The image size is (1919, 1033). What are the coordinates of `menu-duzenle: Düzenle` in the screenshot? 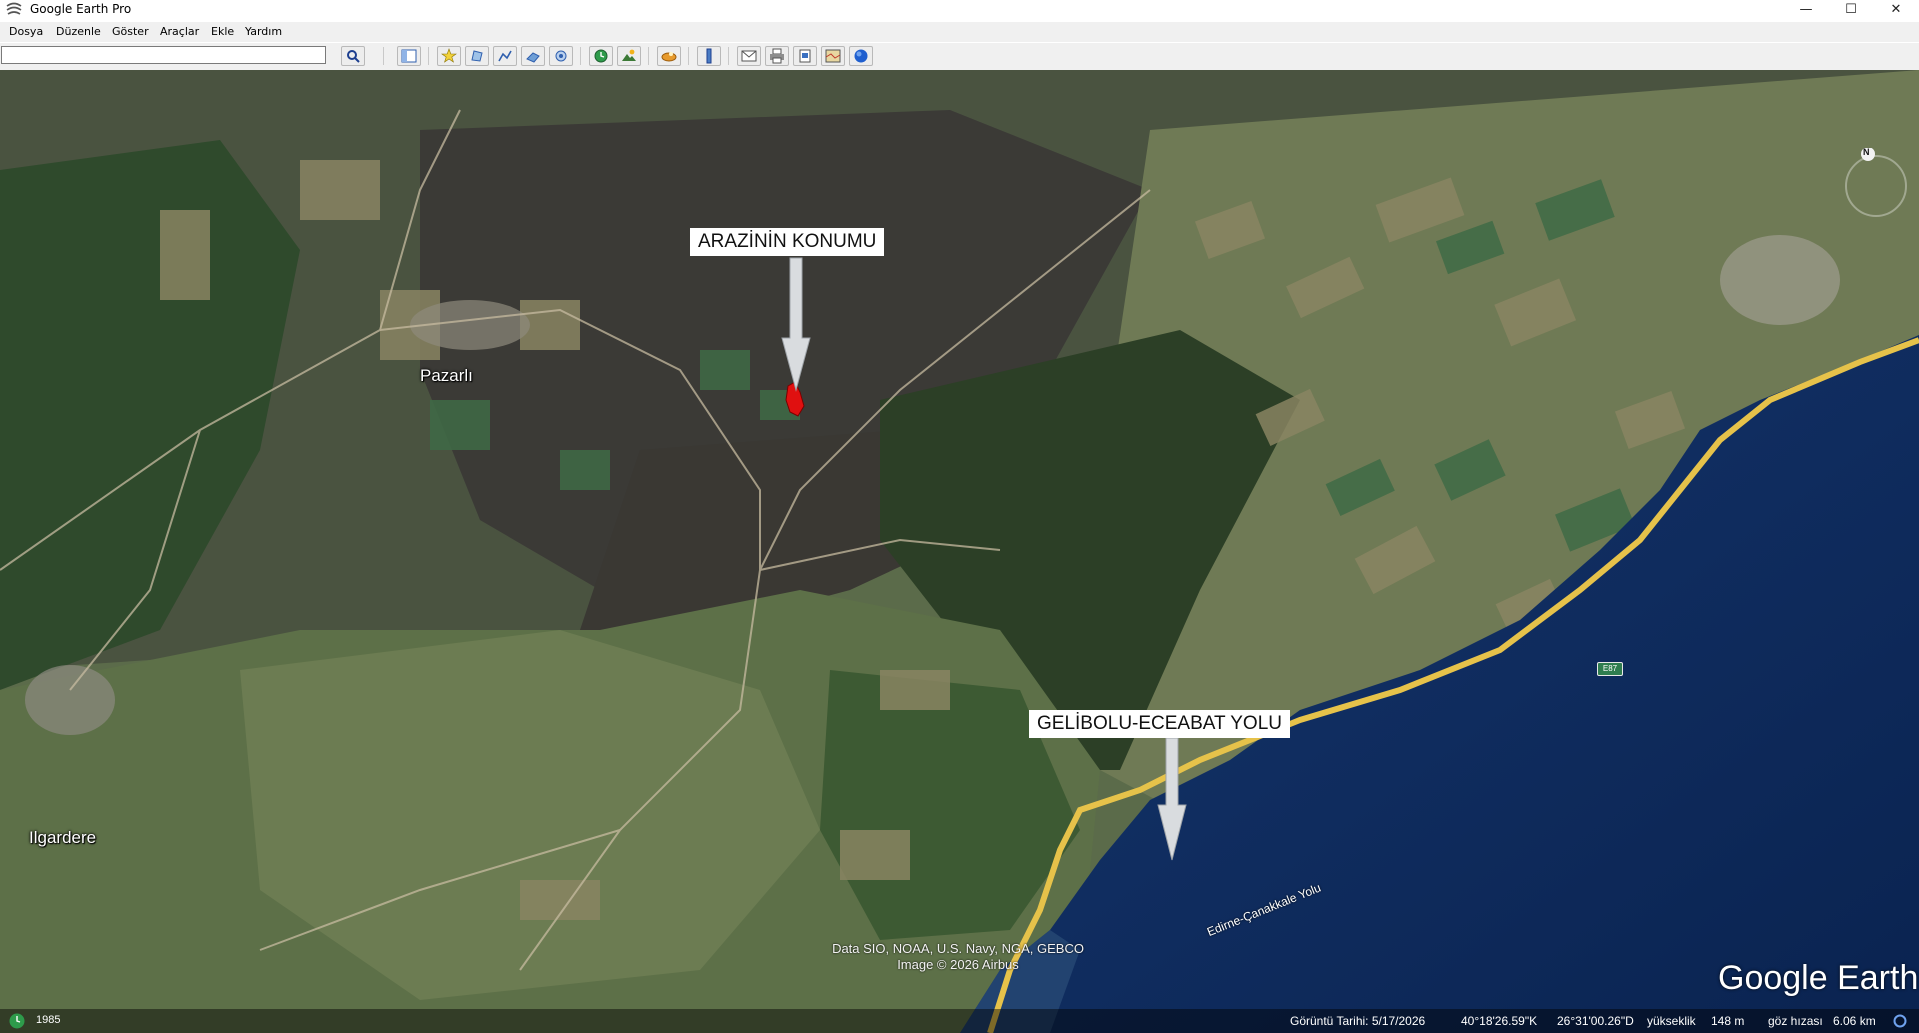 It's located at (78, 31).